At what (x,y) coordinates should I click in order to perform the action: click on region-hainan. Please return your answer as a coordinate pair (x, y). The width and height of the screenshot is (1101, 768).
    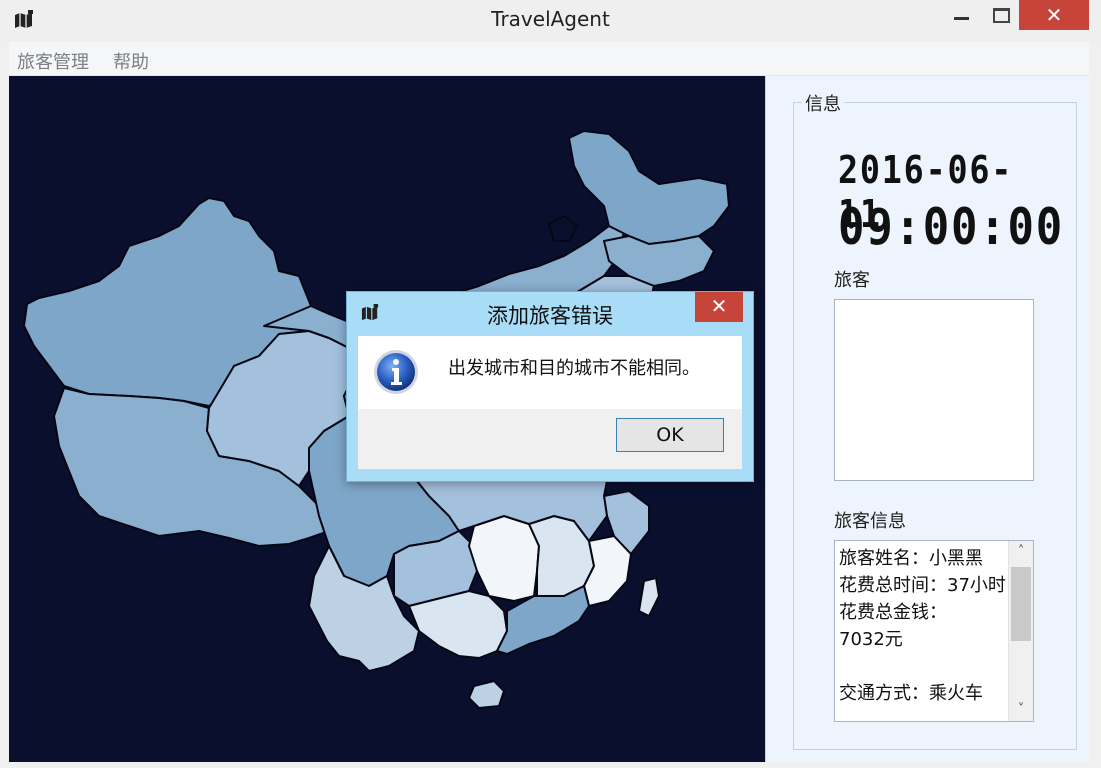
    Looking at the image, I should click on (486, 694).